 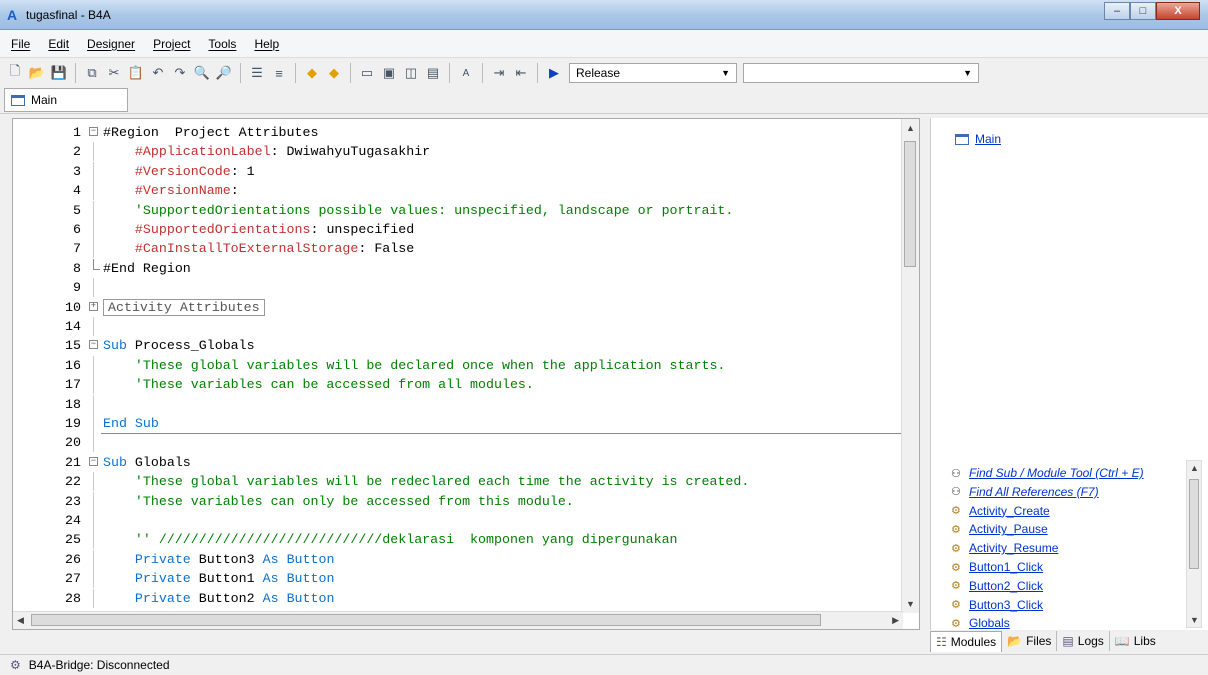 I want to click on code-line: 7 #CanInstallToExternalStorage: False, so click(x=458, y=249).